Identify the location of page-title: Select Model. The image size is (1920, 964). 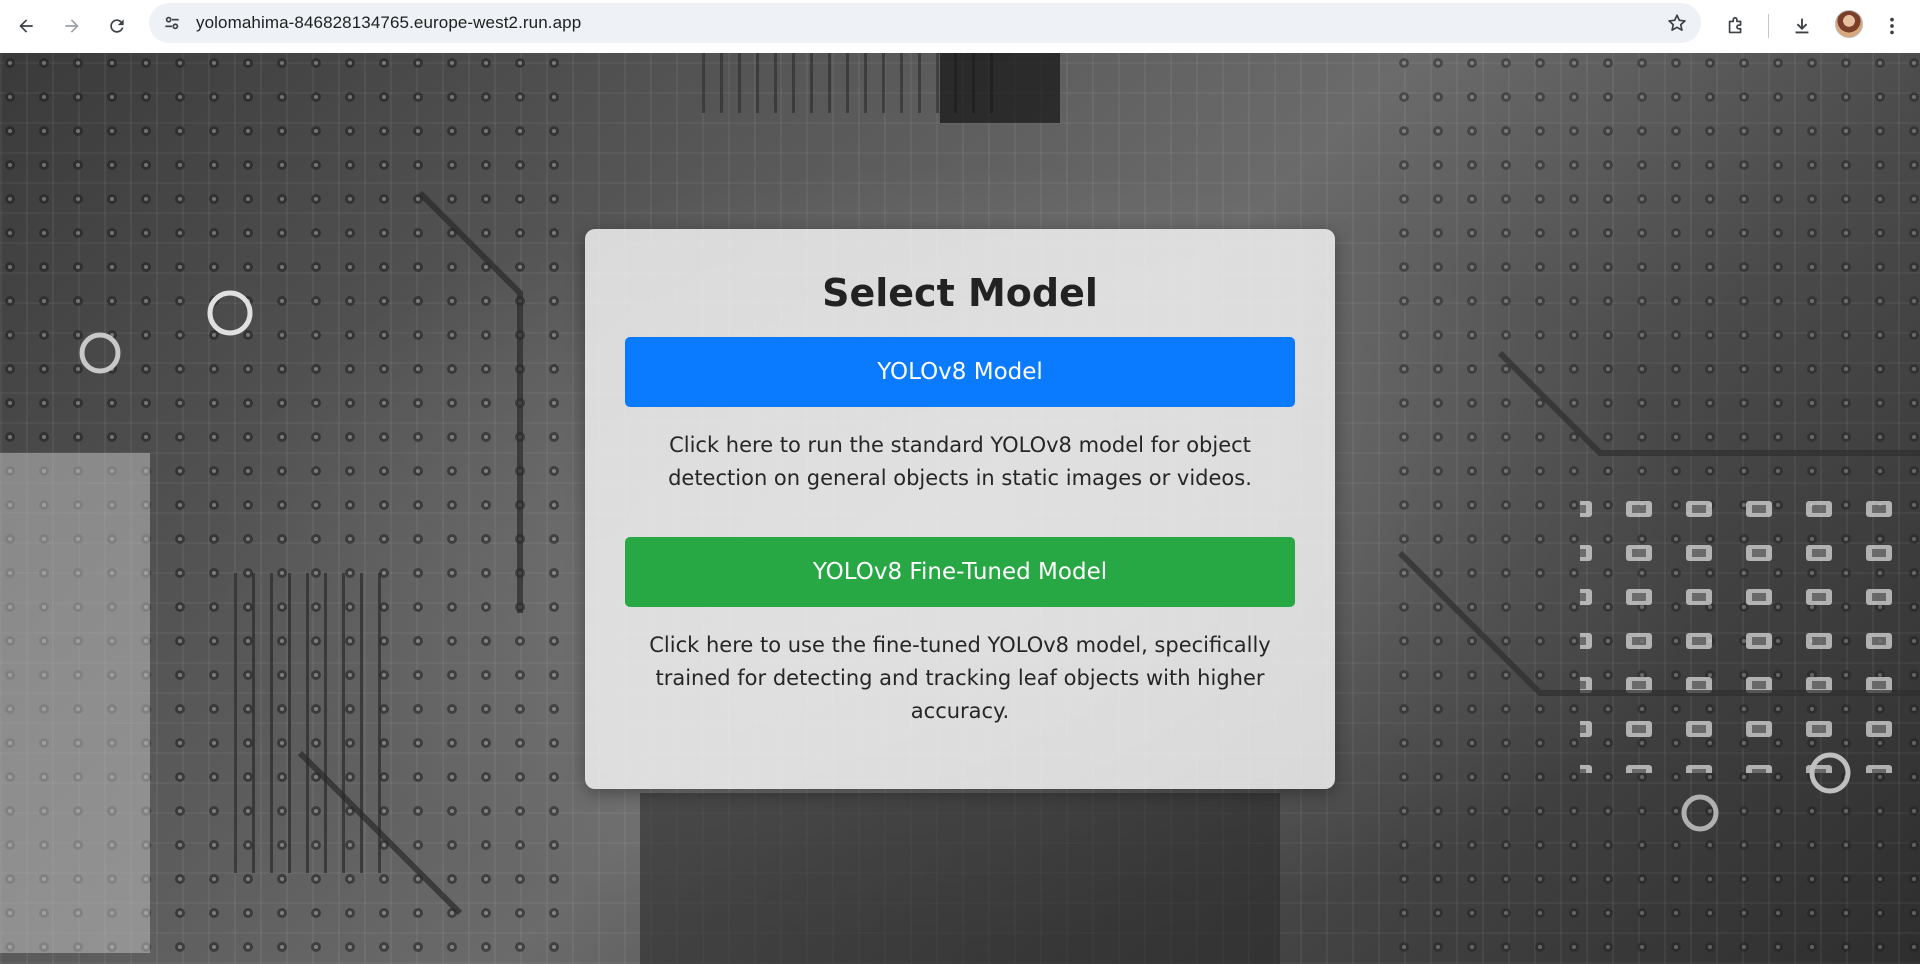
(960, 293).